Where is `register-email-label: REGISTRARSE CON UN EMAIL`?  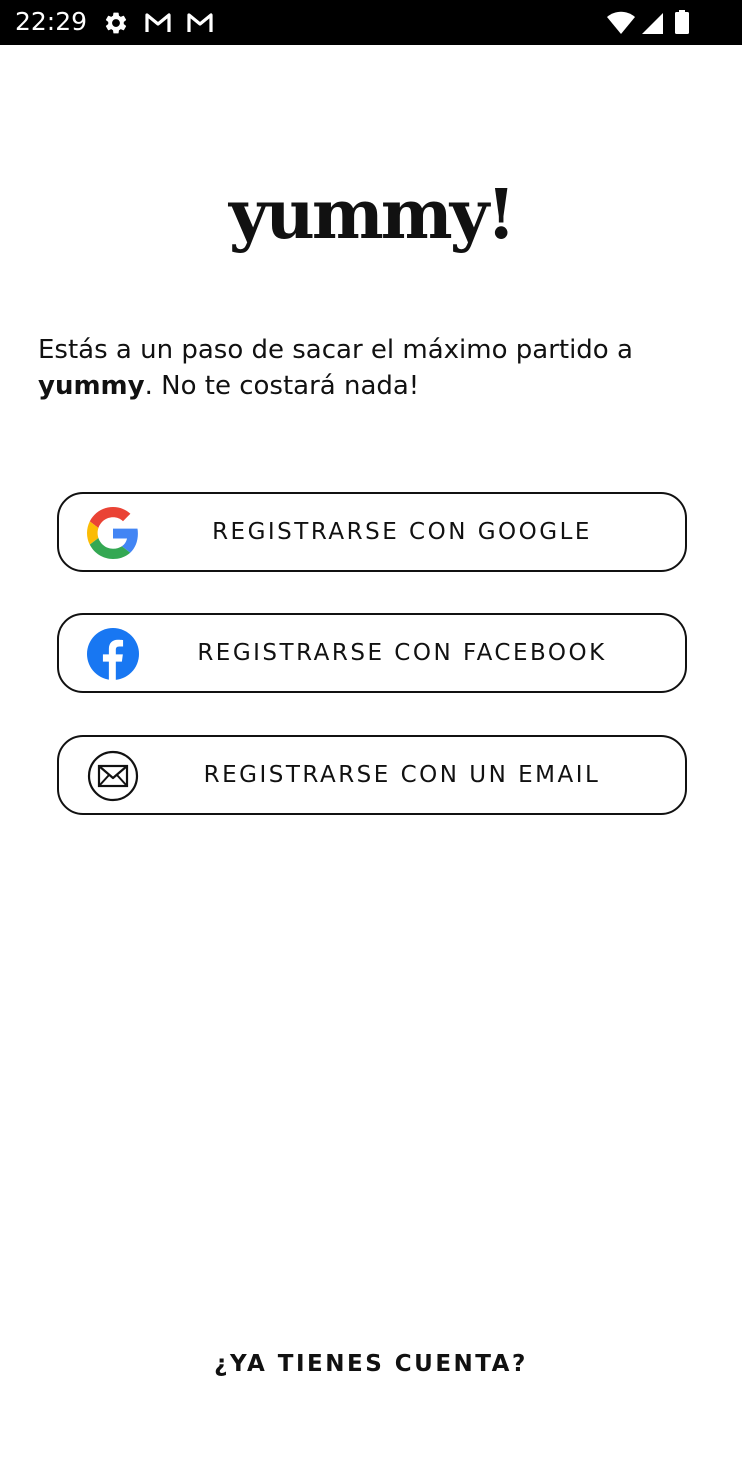
register-email-label: REGISTRARSE CON UN EMAIL is located at coordinates (402, 775).